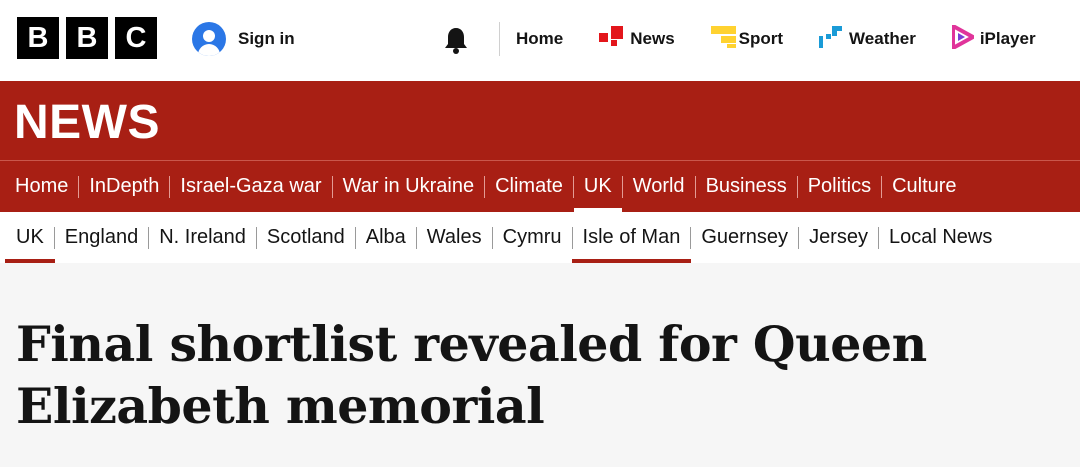 This screenshot has height=467, width=1080. What do you see at coordinates (386, 237) in the screenshot?
I see `secondary-nav-item-alba: Alba` at bounding box center [386, 237].